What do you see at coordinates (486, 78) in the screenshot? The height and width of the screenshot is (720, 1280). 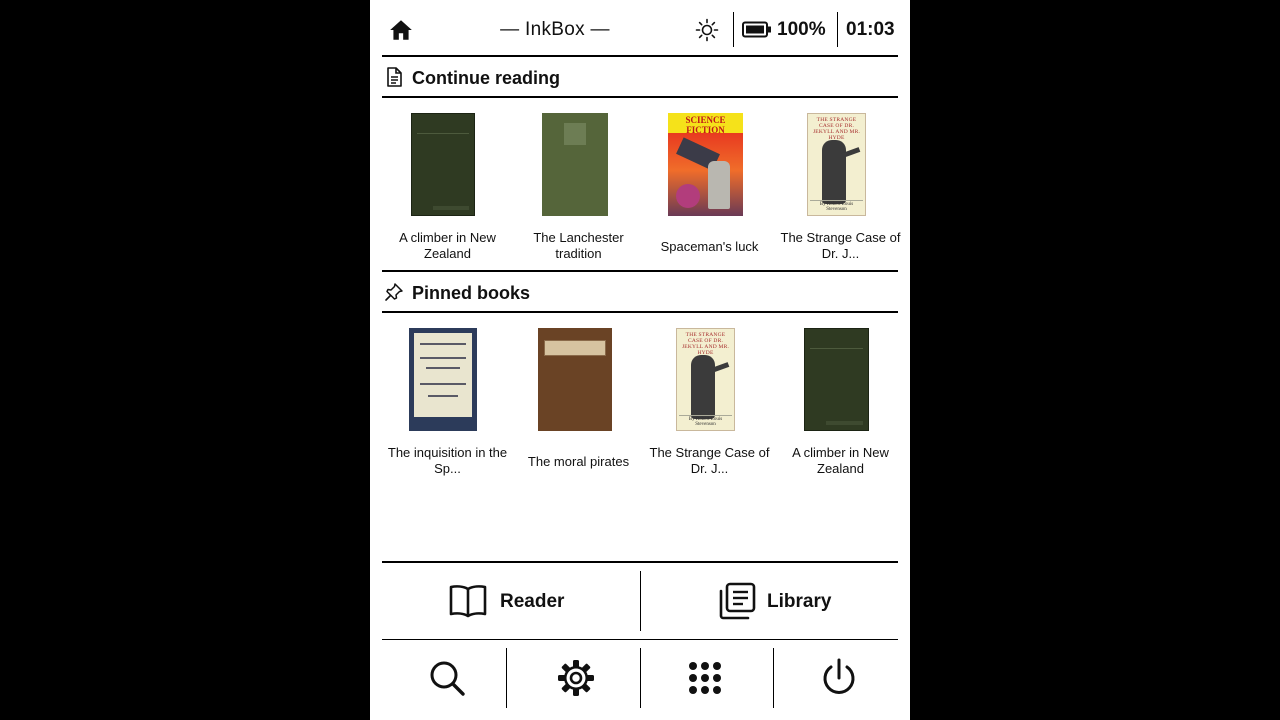 I see `section-title: Continue reading` at bounding box center [486, 78].